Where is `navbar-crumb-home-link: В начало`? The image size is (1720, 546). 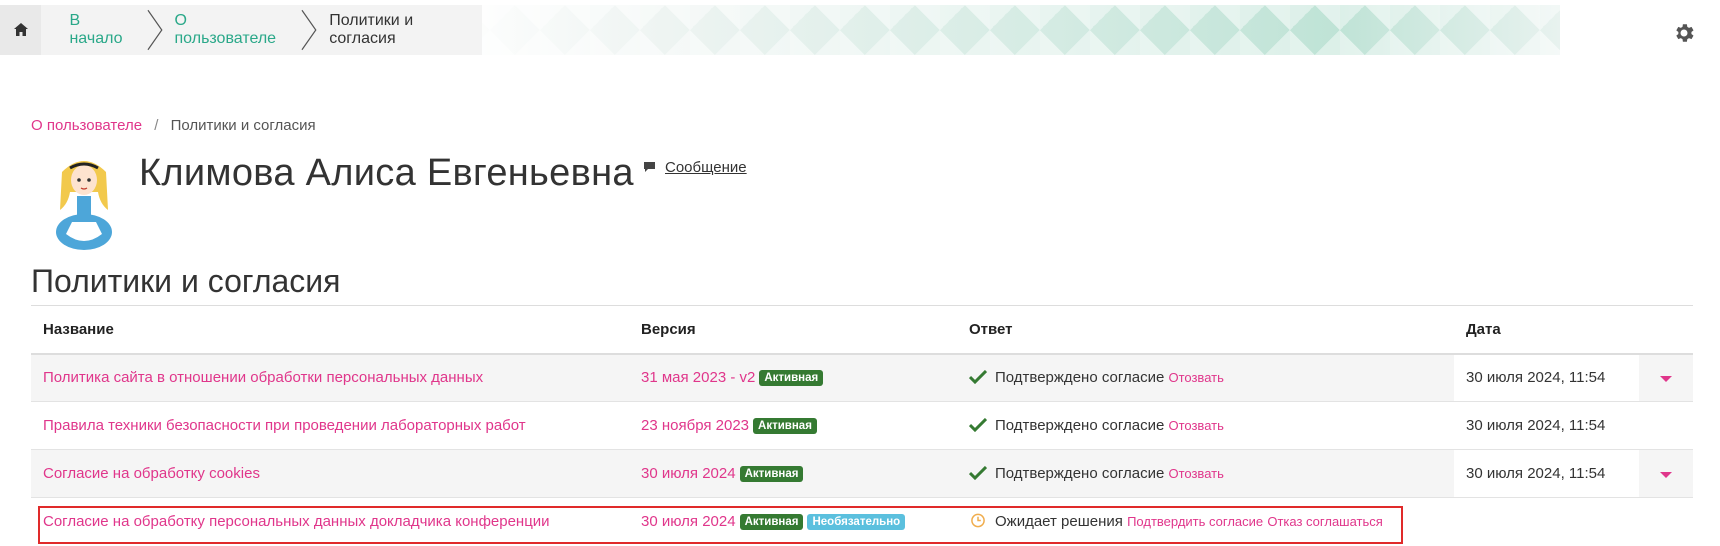
navbar-crumb-home-link: В начало is located at coordinates (102, 30).